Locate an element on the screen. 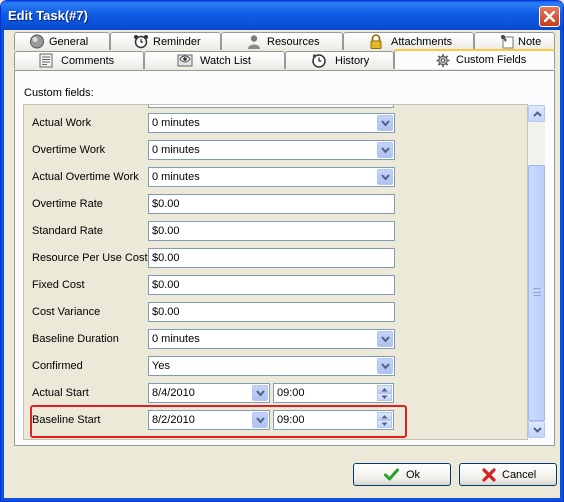 This screenshot has height=502, width=564. confirmed-dropdown: Yes is located at coordinates (271, 366).